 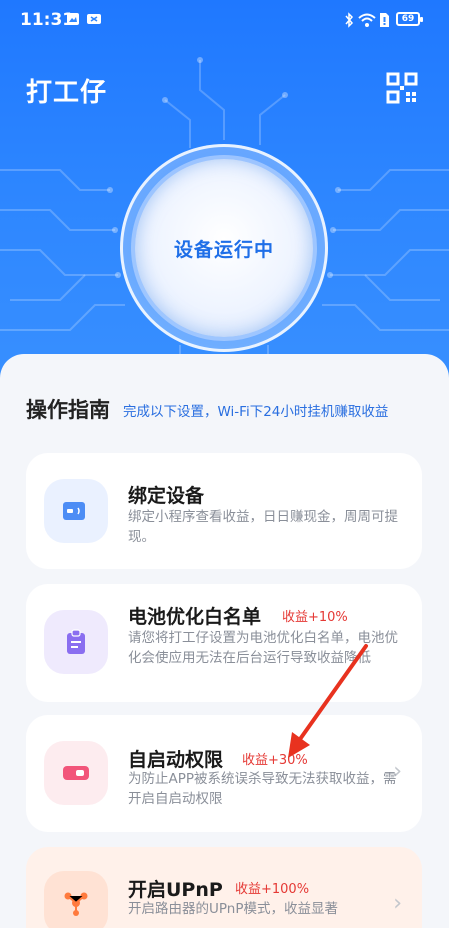 What do you see at coordinates (233, 909) in the screenshot?
I see `card-desc: 开启路由器的UPnP模式，收益显著` at bounding box center [233, 909].